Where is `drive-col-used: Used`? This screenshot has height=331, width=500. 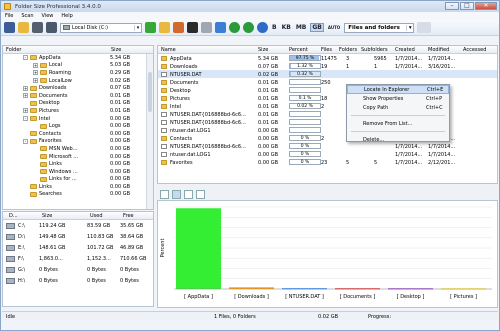
drive-col-used: Used is located at coordinates (95, 216).